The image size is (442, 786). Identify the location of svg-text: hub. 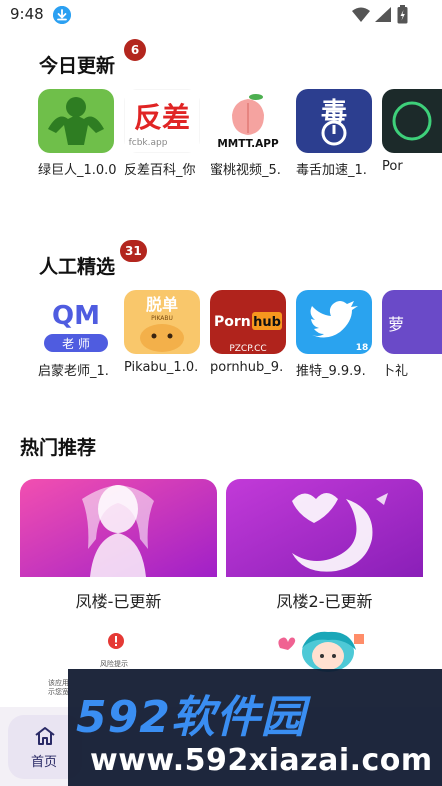
(267, 322).